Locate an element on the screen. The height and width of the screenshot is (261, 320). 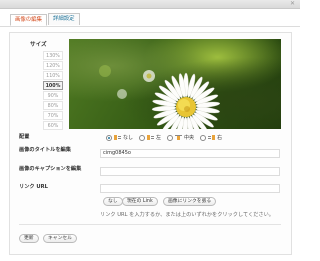
align-left-radio is located at coordinates (142, 137).